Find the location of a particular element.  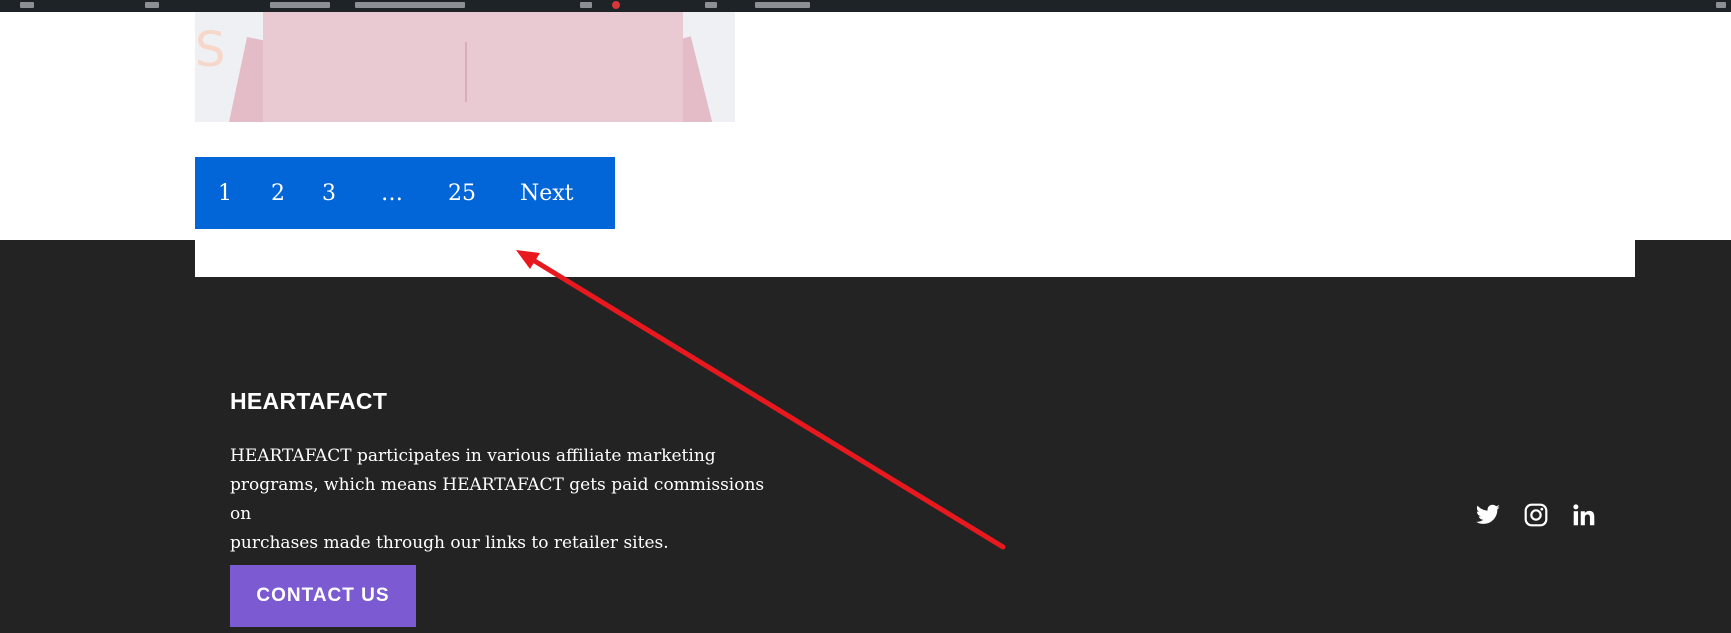

notification-badge is located at coordinates (616, 5).